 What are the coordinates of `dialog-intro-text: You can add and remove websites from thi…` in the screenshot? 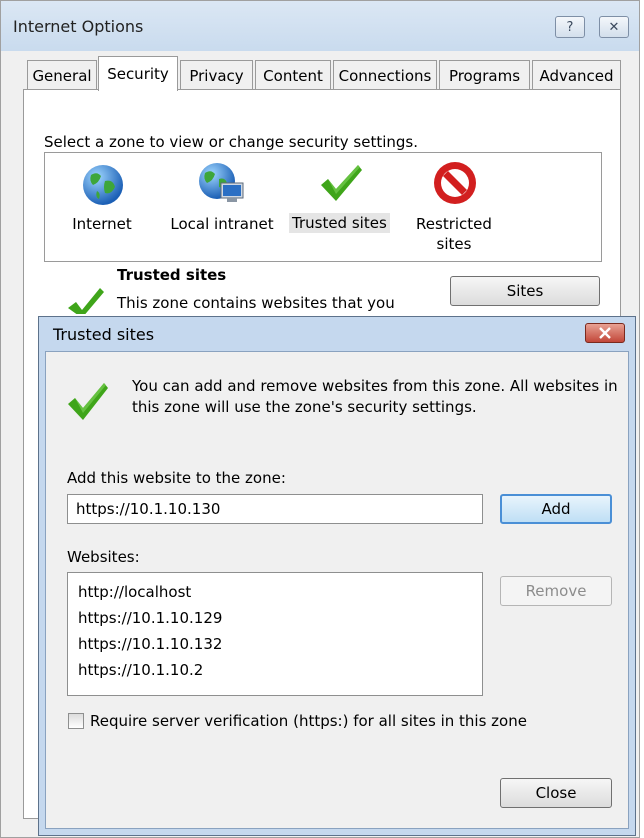 It's located at (375, 396).